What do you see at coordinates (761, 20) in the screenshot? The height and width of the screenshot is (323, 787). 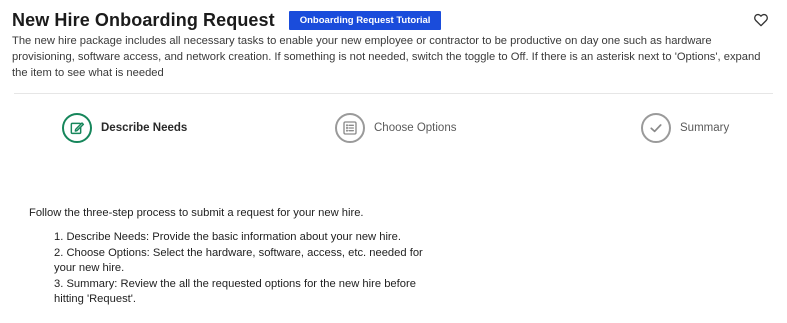 I see `heart-outline-icon` at bounding box center [761, 20].